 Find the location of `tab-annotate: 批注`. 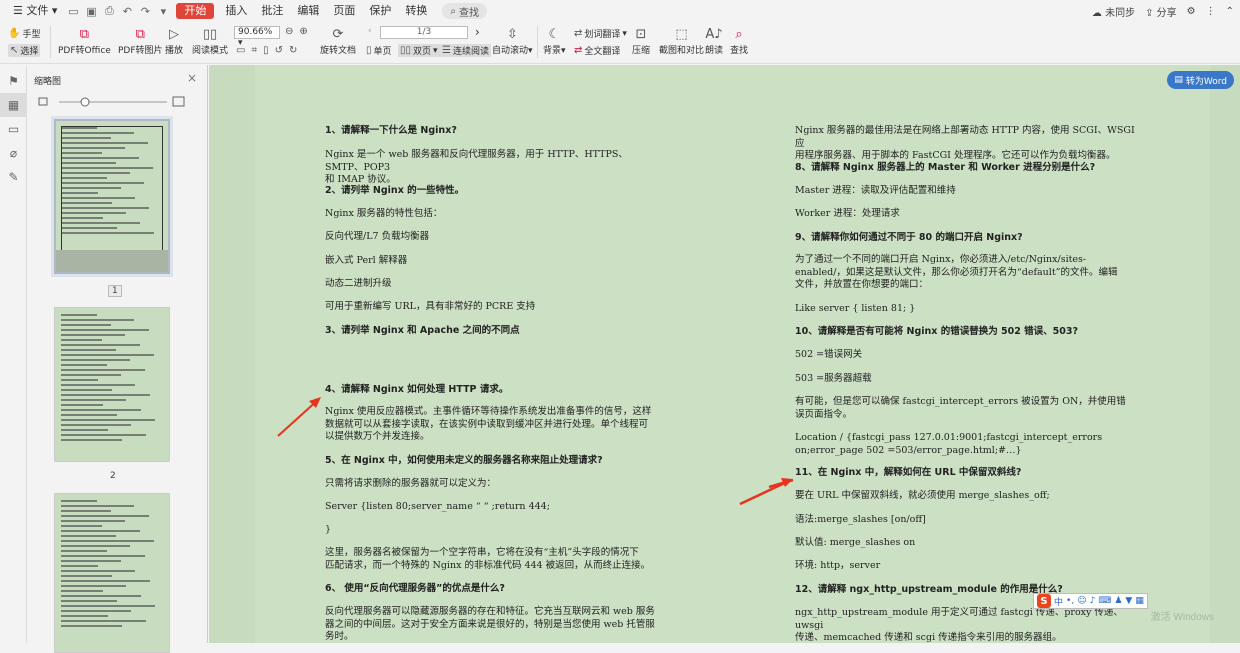

tab-annotate: 批注 is located at coordinates (272, 11).